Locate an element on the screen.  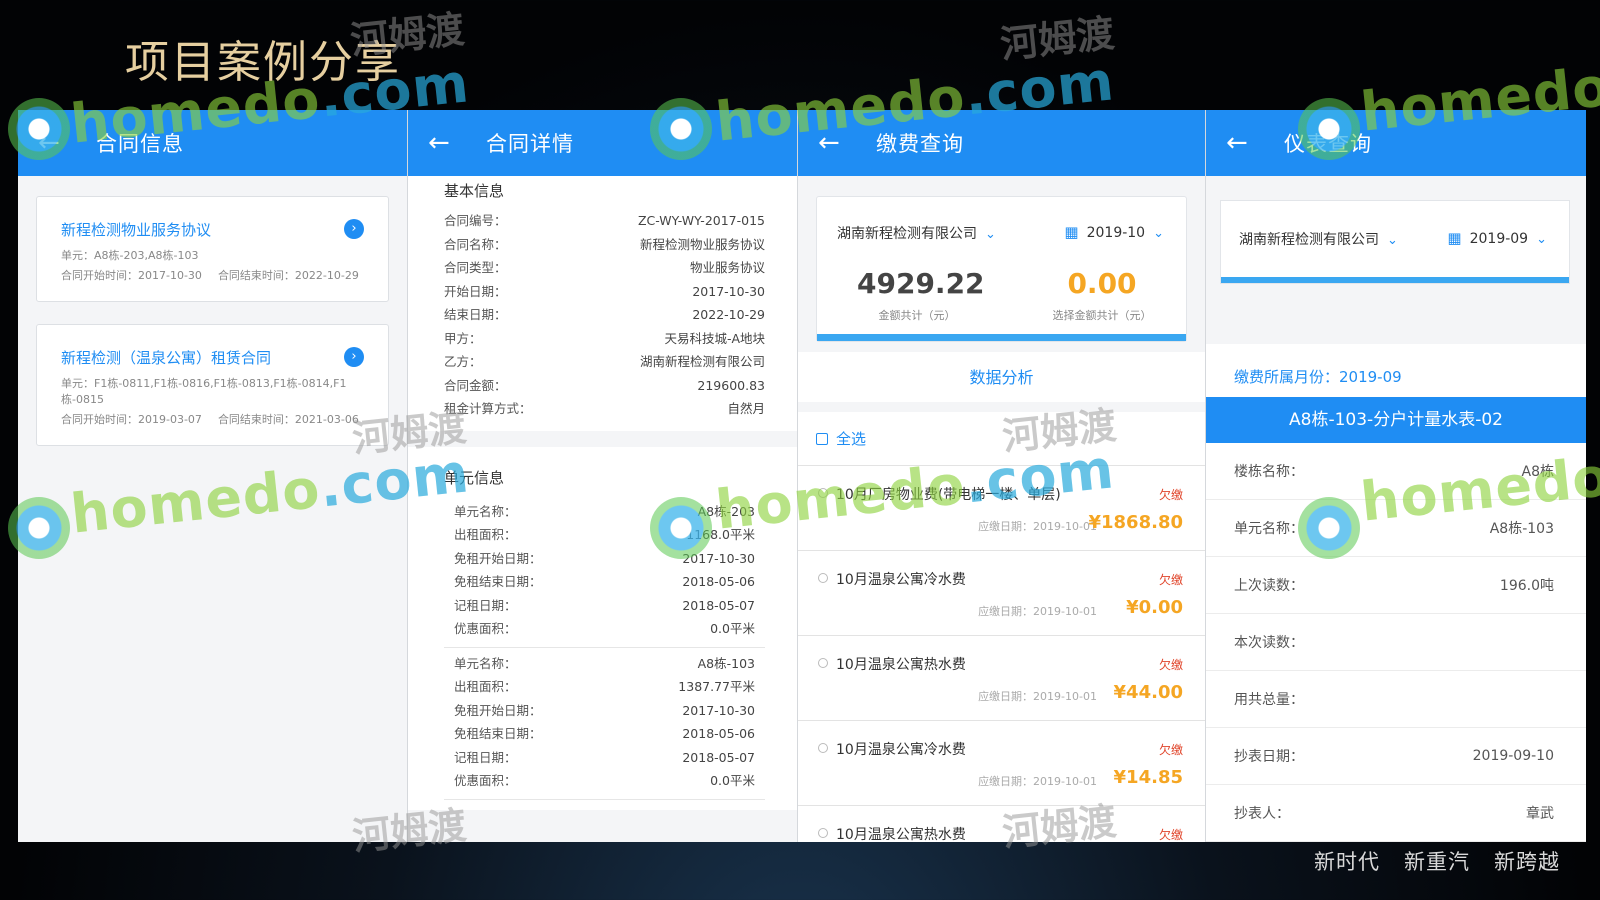
footer-slogan: 新重汽 is located at coordinates (1437, 862).